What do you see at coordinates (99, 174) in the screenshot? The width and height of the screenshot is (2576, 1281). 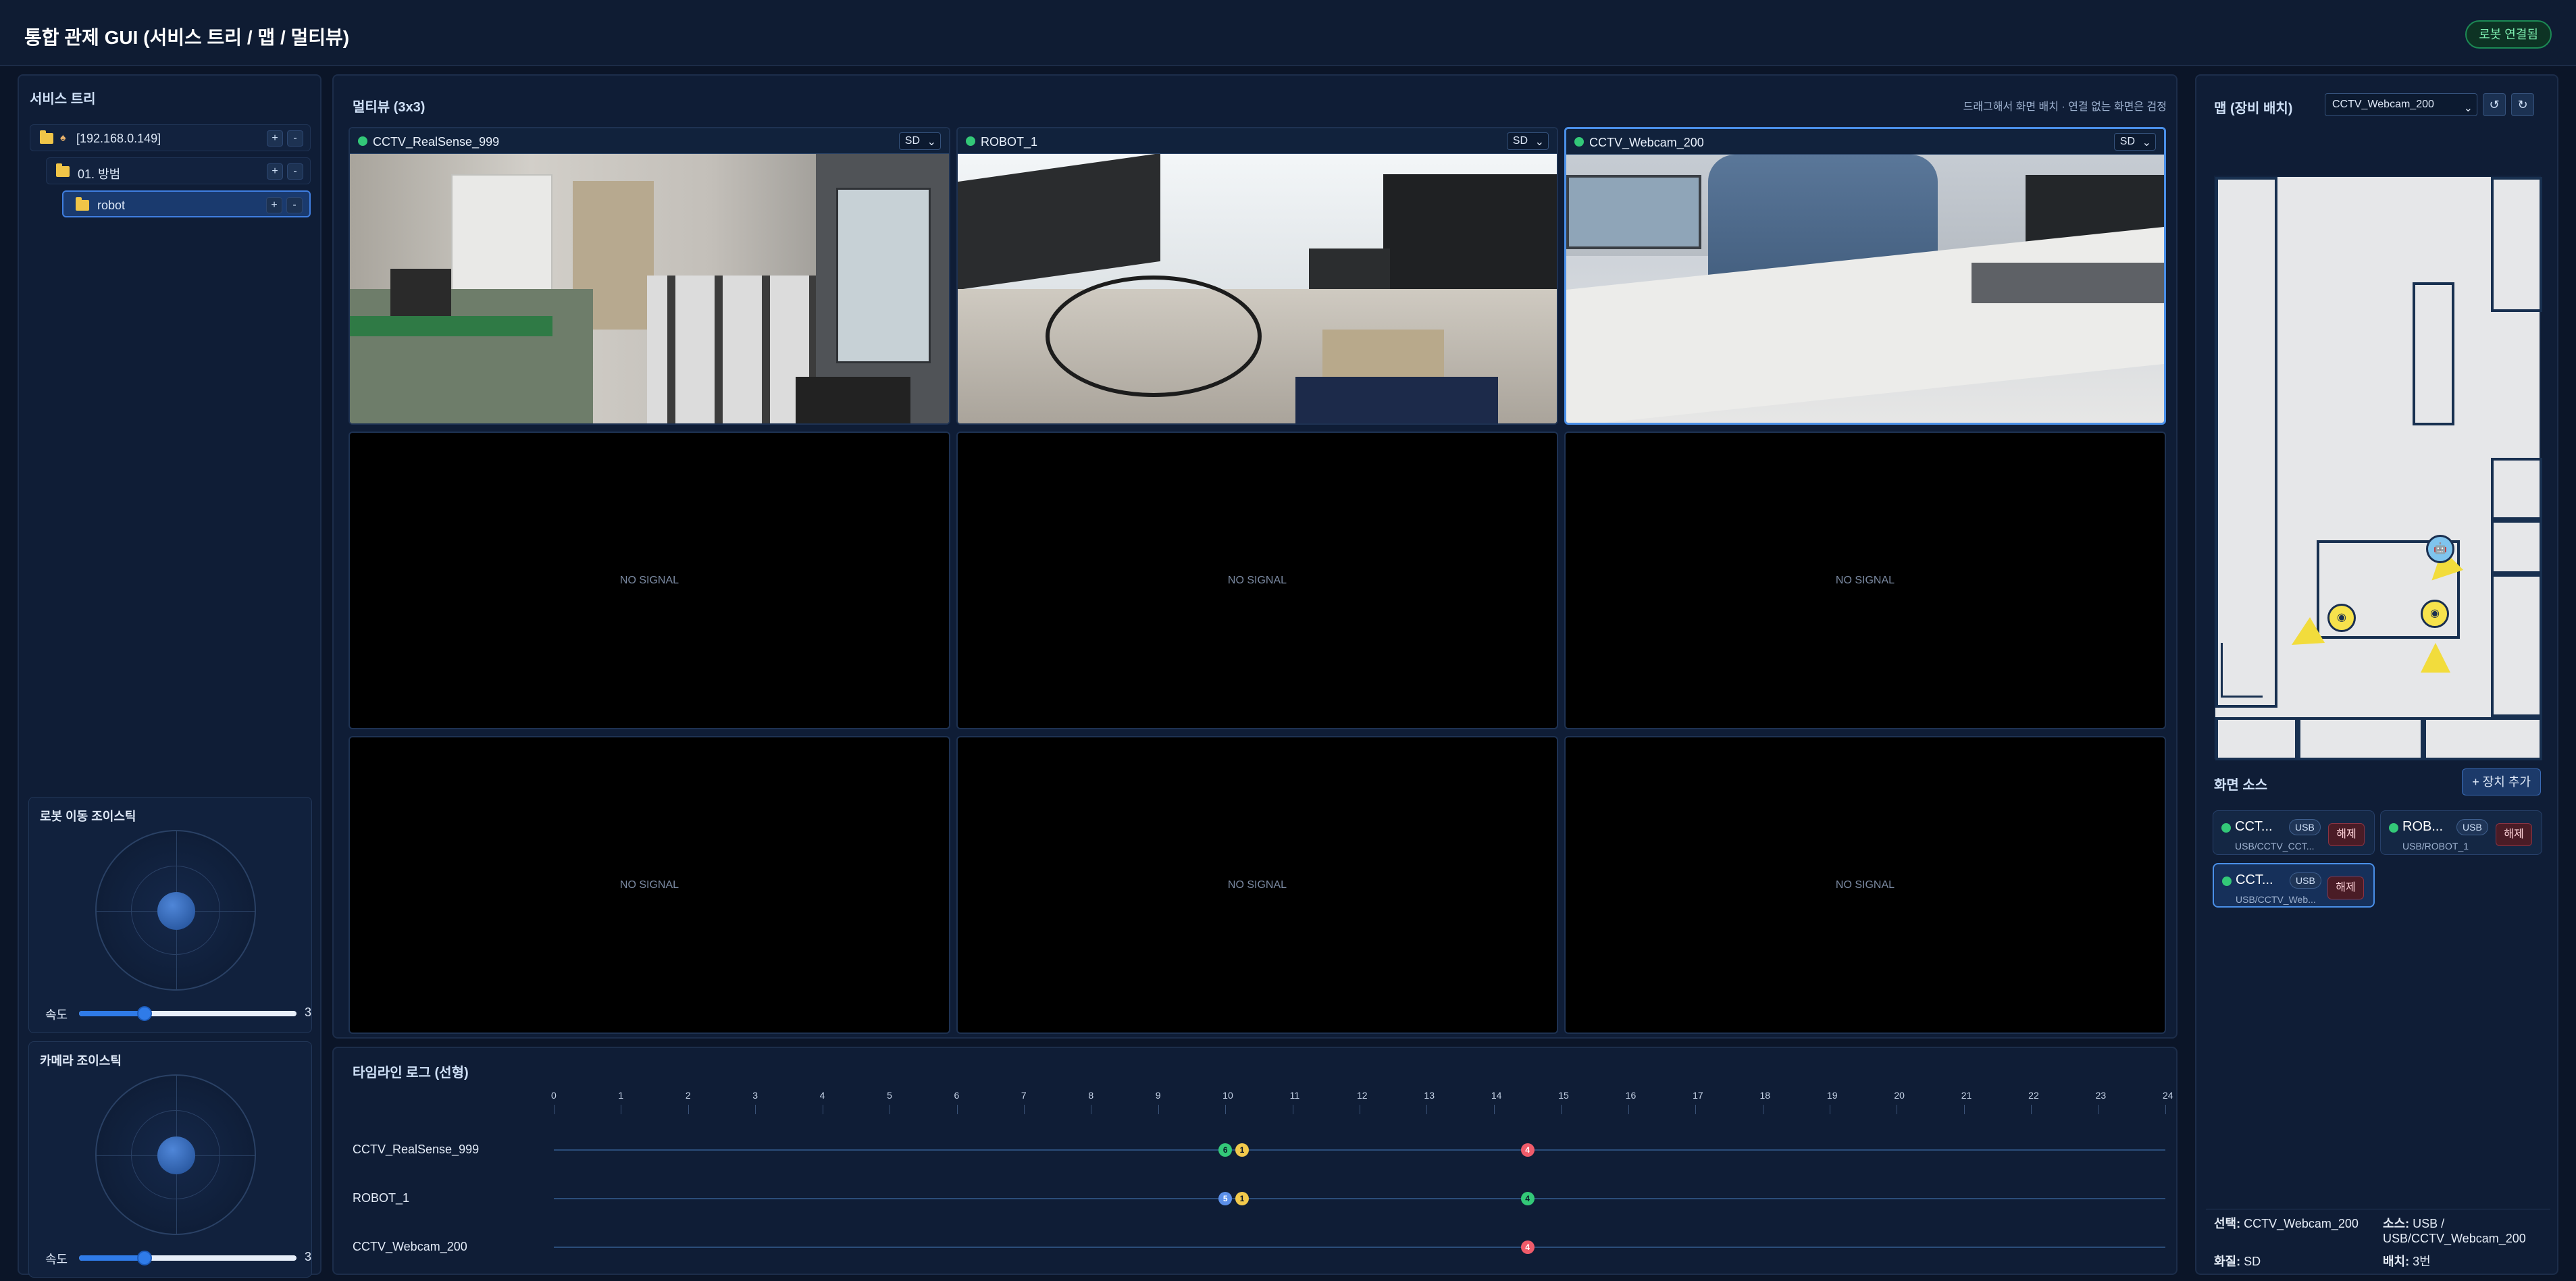 I see `tree-item-label: 01. 방범` at bounding box center [99, 174].